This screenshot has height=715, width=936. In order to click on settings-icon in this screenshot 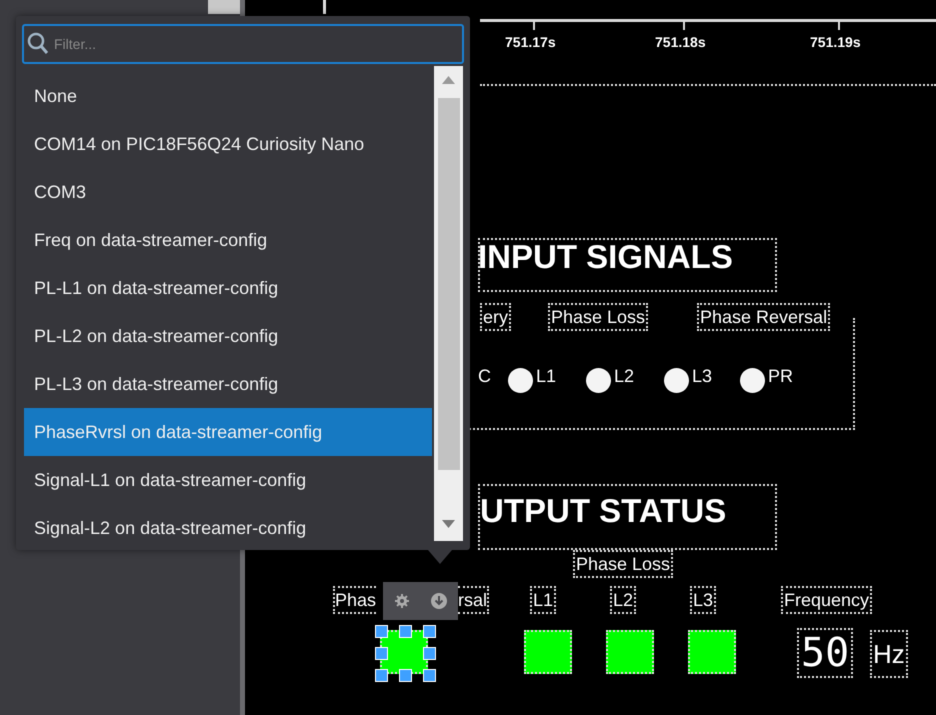, I will do `click(402, 601)`.